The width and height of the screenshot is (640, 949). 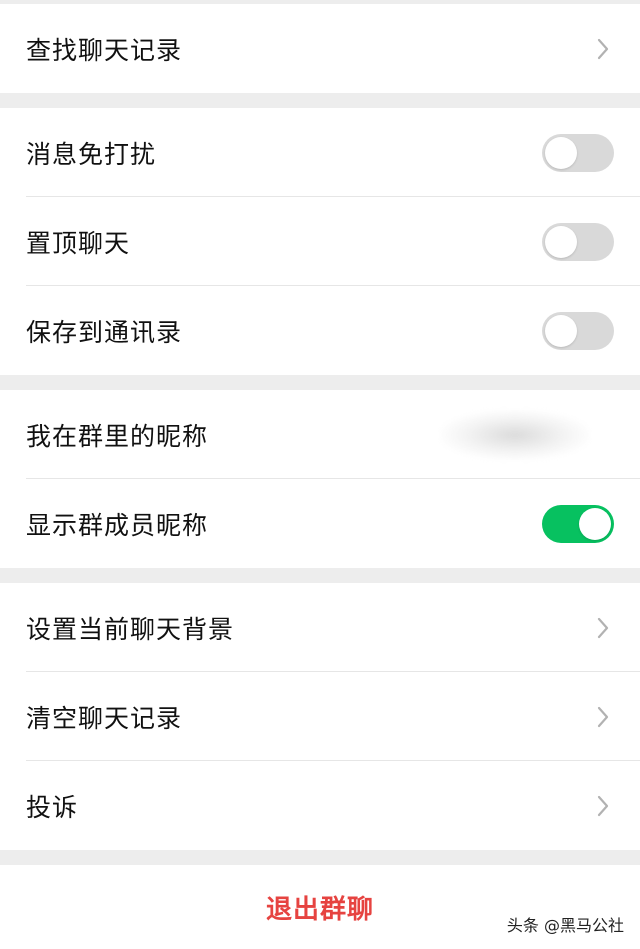 I want to click on row-my-group-nickname: 我在群里的昵称, so click(x=320, y=434).